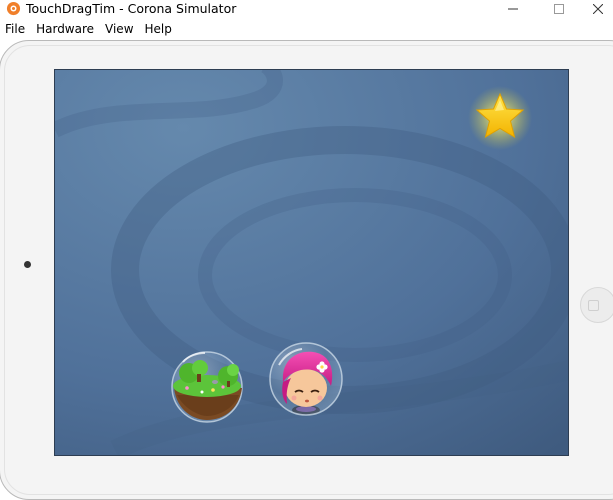  Describe the element at coordinates (120, 29) in the screenshot. I see `menu-view: View` at that location.